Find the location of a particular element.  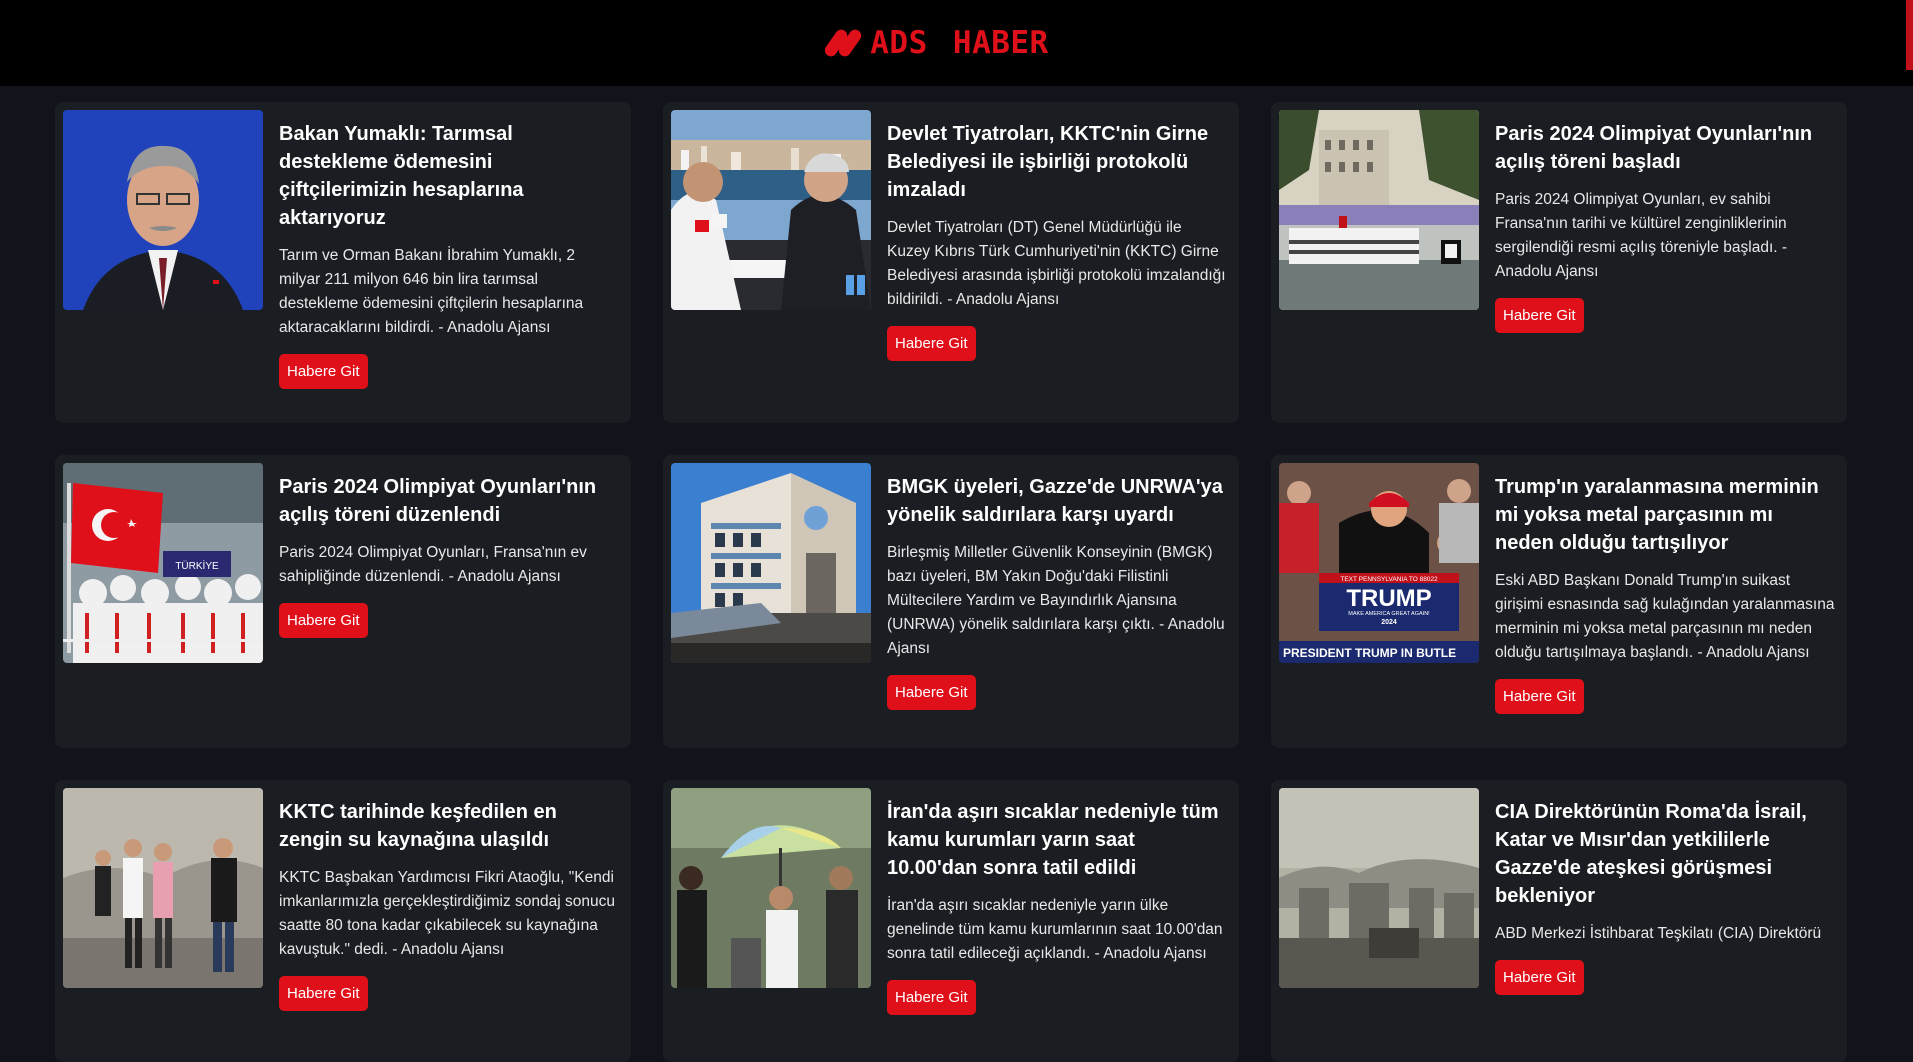

image-banner-bottom-text: PRESIDENT TRUMP IN BUTLE is located at coordinates (1369, 653).